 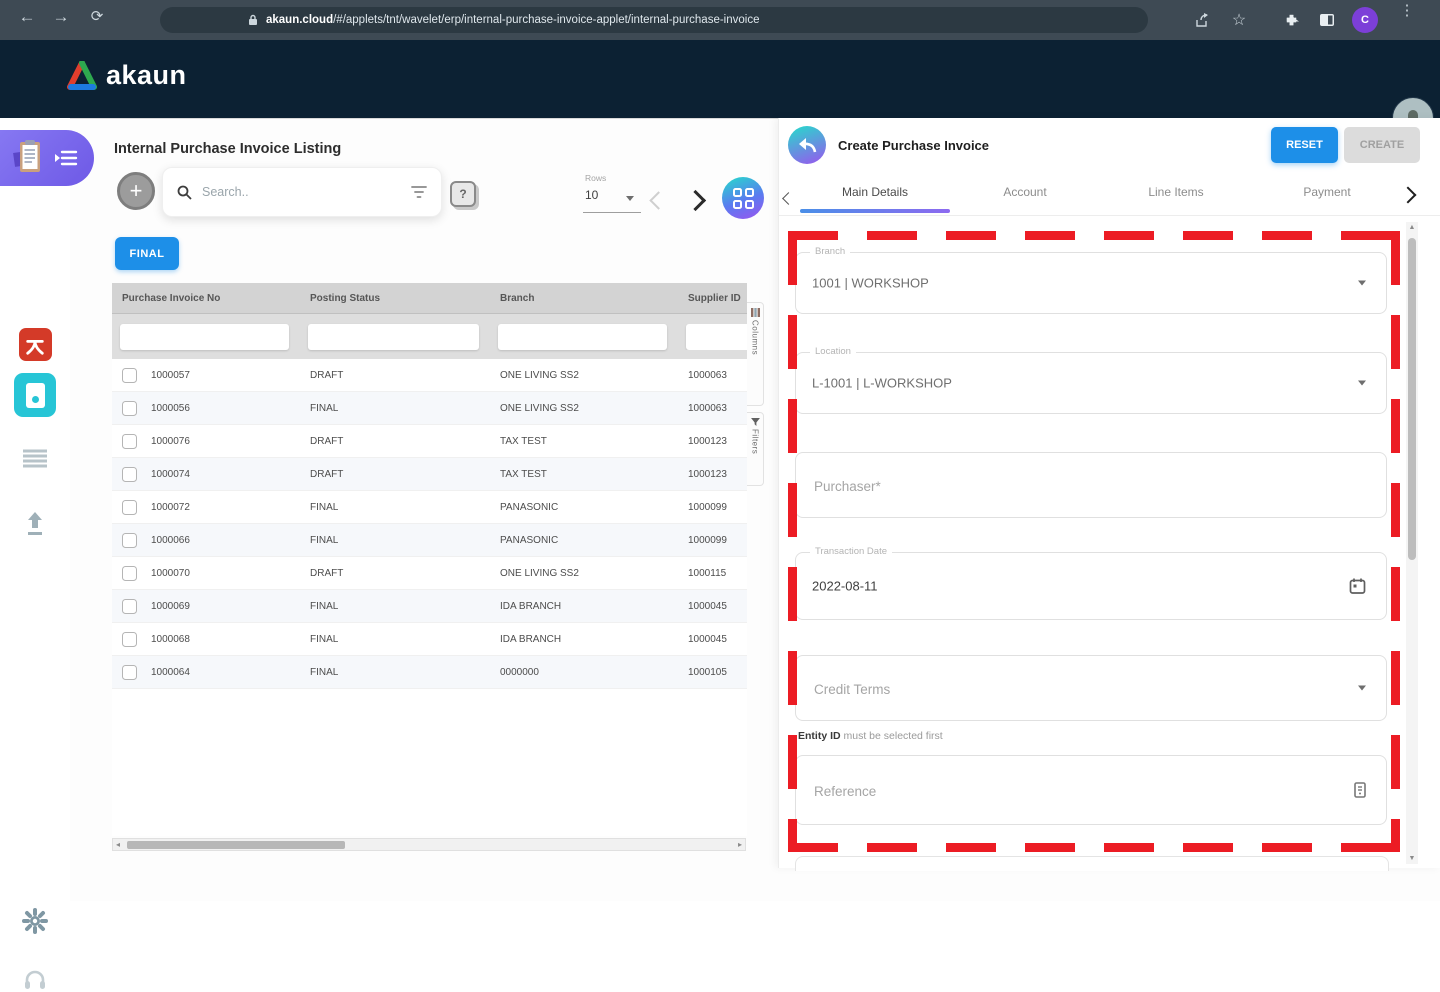 What do you see at coordinates (1050, 689) in the screenshot?
I see `credit-terms-input` at bounding box center [1050, 689].